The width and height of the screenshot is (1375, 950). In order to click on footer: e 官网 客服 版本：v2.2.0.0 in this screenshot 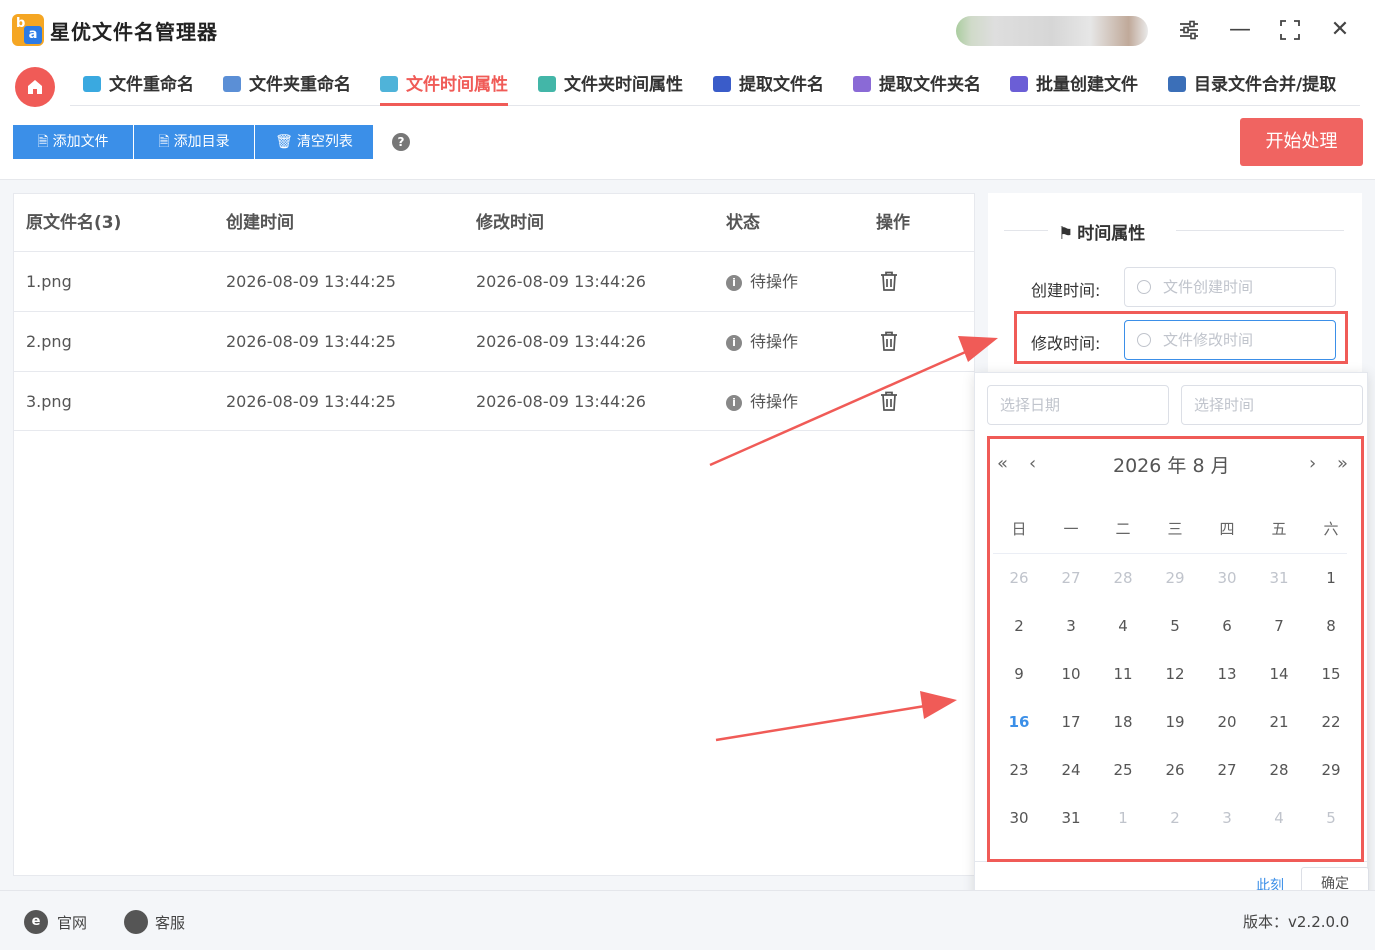, I will do `click(687, 920)`.